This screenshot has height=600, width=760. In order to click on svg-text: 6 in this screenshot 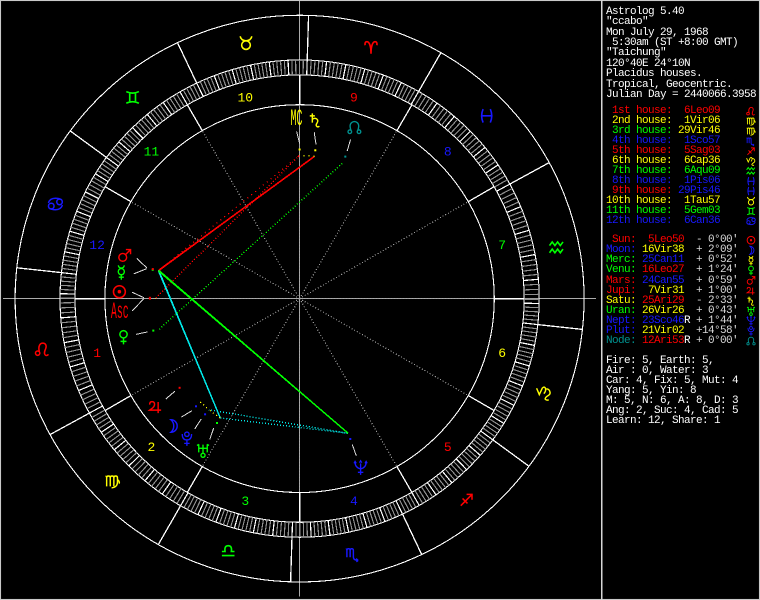, I will do `click(502, 353)`.